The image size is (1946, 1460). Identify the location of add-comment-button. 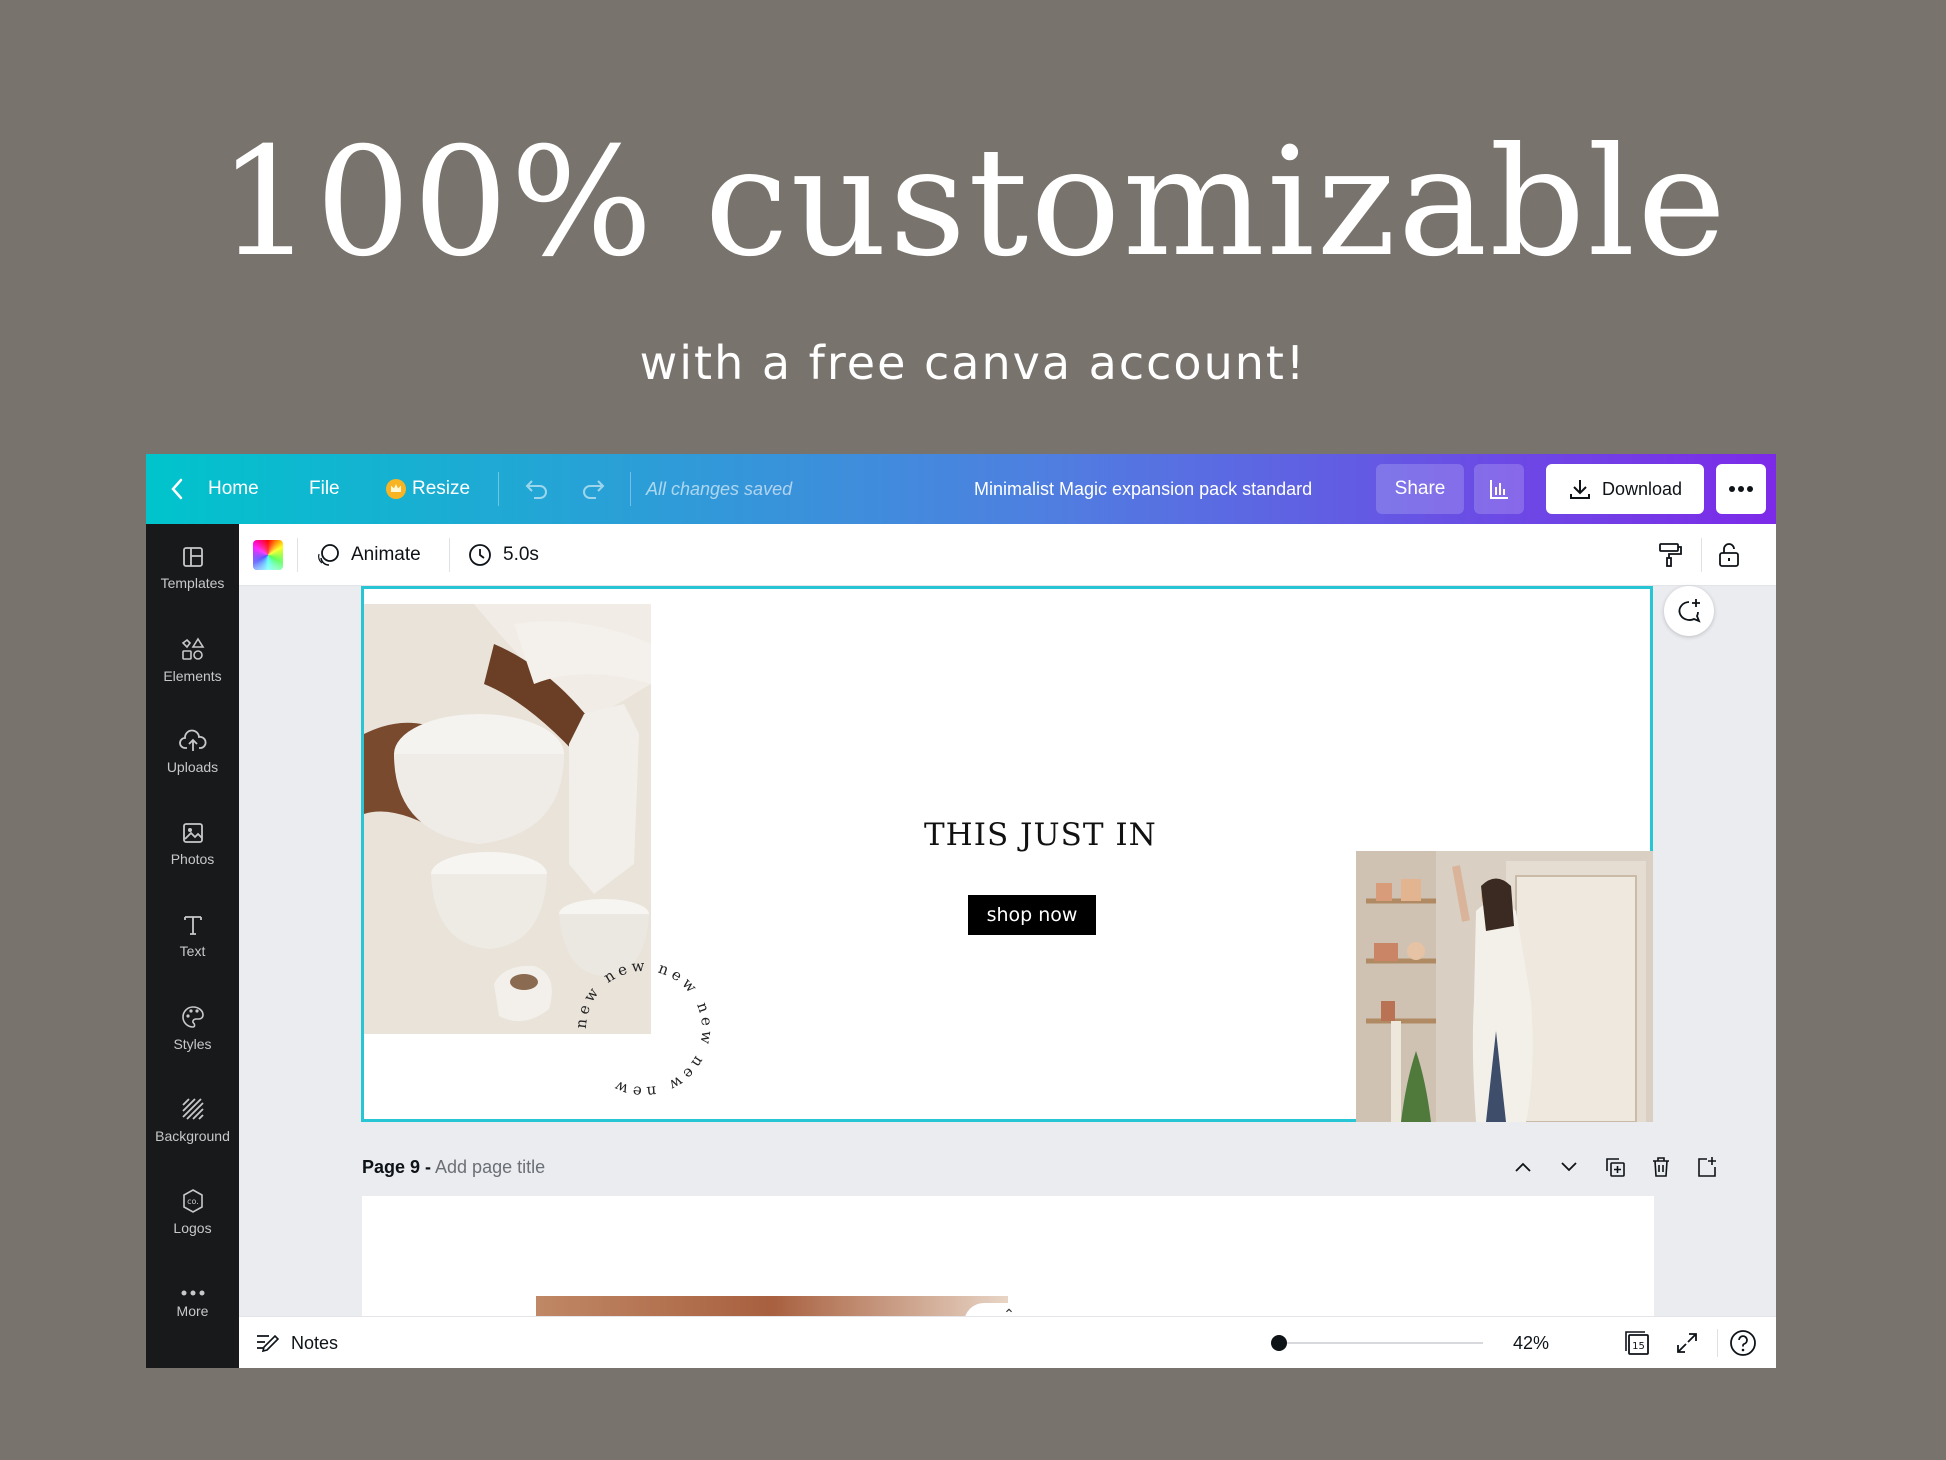
(1689, 611).